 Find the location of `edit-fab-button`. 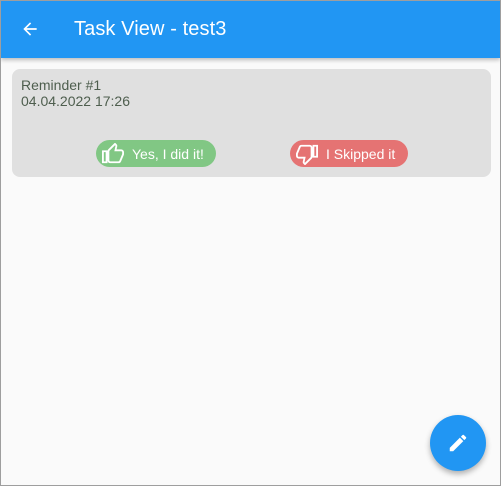

edit-fab-button is located at coordinates (458, 443).